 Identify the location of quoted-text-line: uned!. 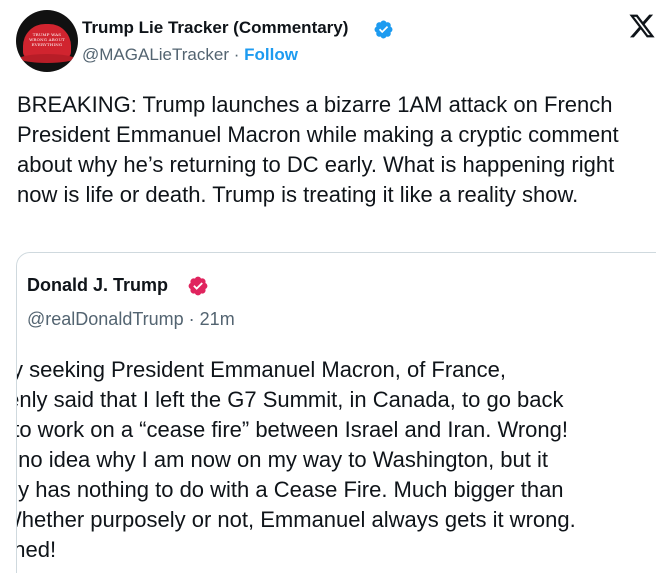
(37, 549).